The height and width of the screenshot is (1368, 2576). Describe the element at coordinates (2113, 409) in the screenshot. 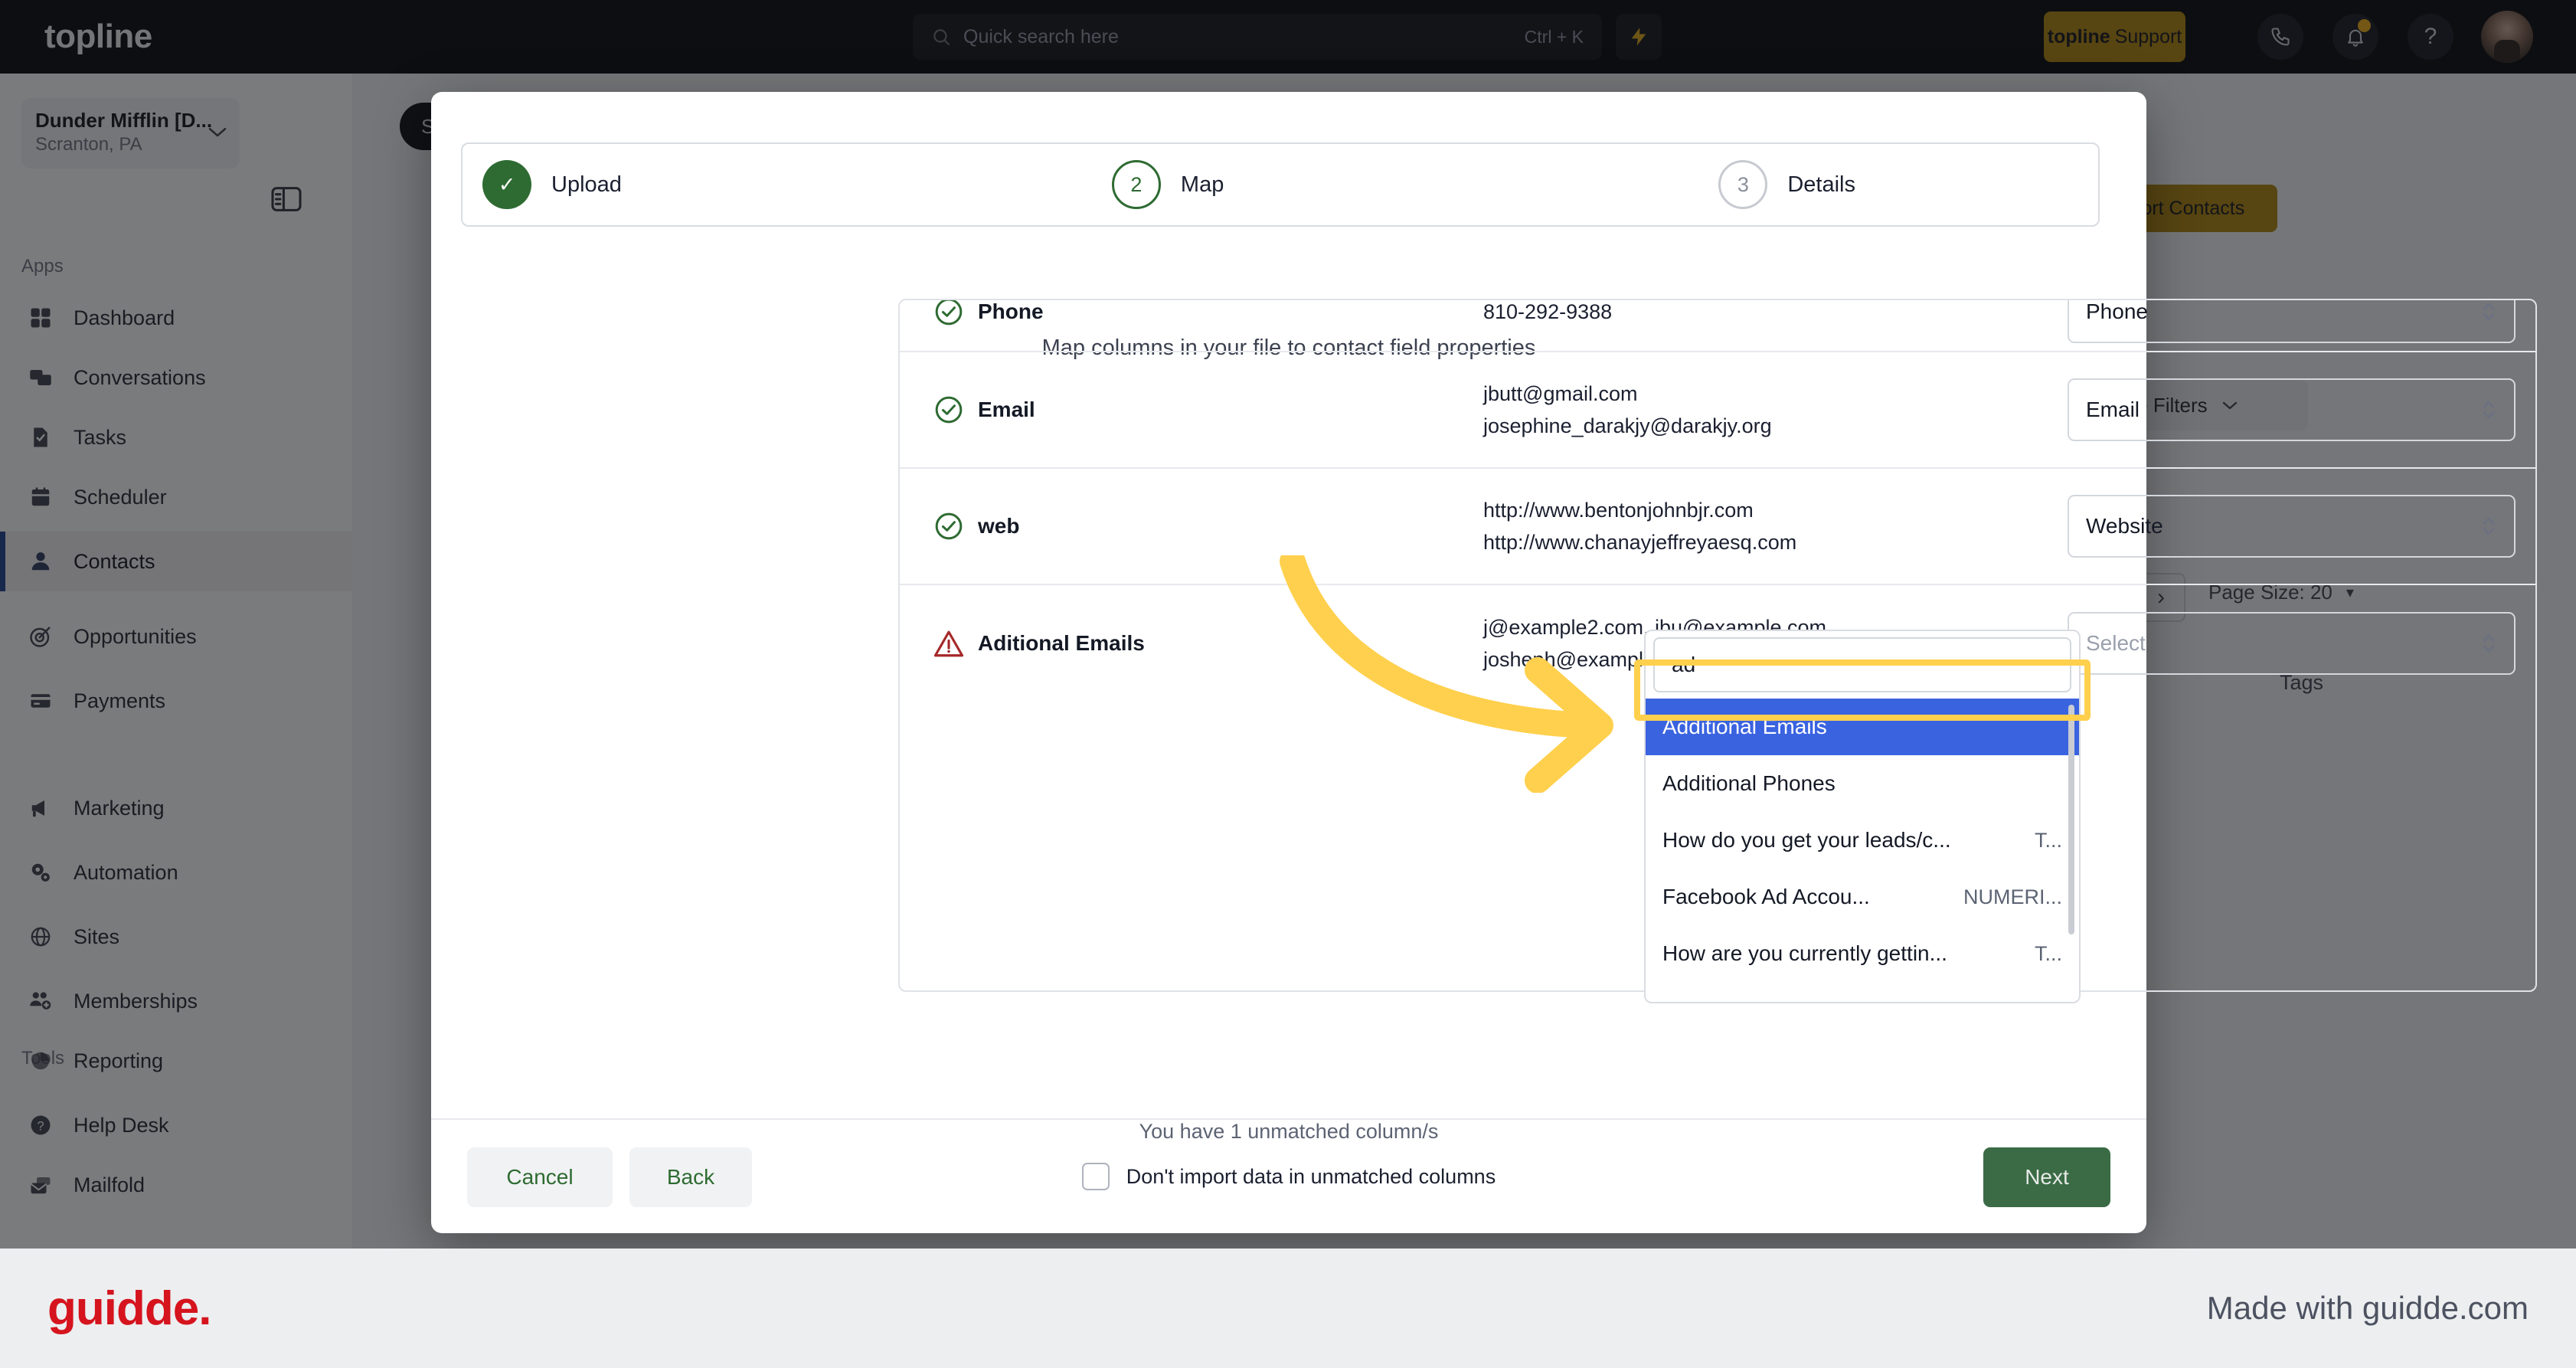

I see `select-value: Email` at that location.